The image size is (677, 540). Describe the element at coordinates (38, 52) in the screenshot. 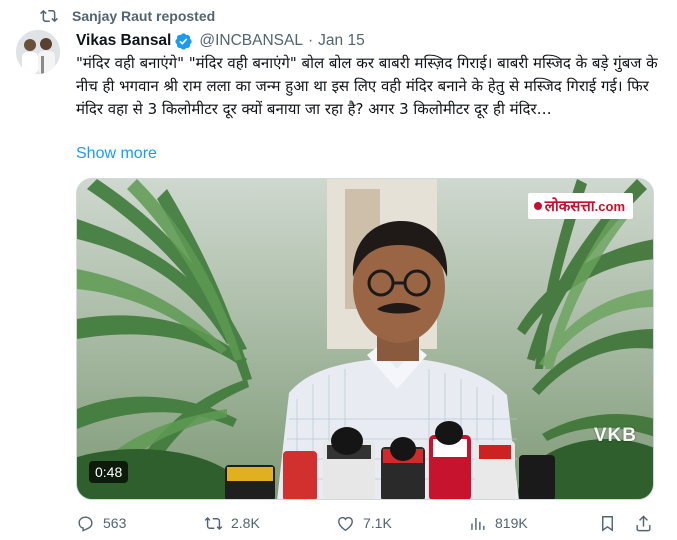

I see `avatar` at that location.